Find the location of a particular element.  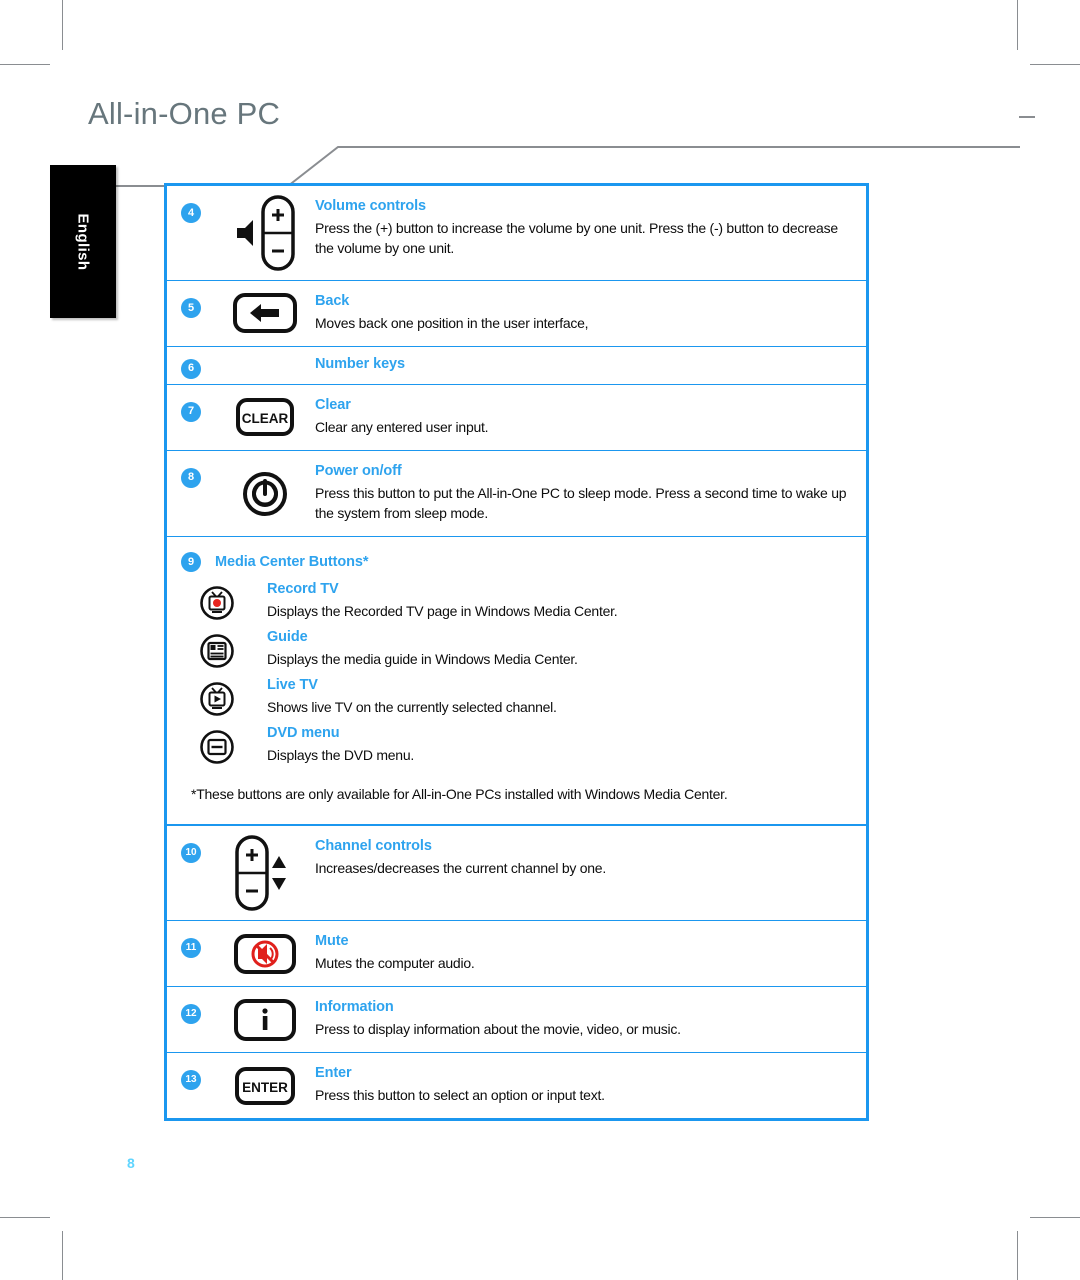

dvd-menu-icon is located at coordinates (217, 745).